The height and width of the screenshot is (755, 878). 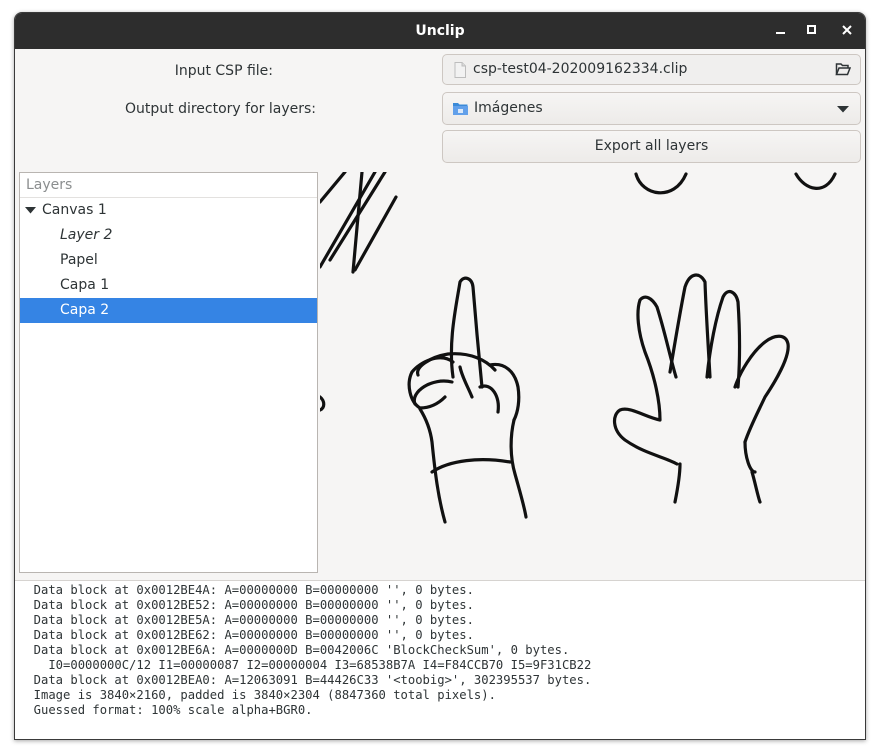 What do you see at coordinates (166, 710) in the screenshot?
I see `log-line: Guessed format: 100% scale alpha+BGR0.` at bounding box center [166, 710].